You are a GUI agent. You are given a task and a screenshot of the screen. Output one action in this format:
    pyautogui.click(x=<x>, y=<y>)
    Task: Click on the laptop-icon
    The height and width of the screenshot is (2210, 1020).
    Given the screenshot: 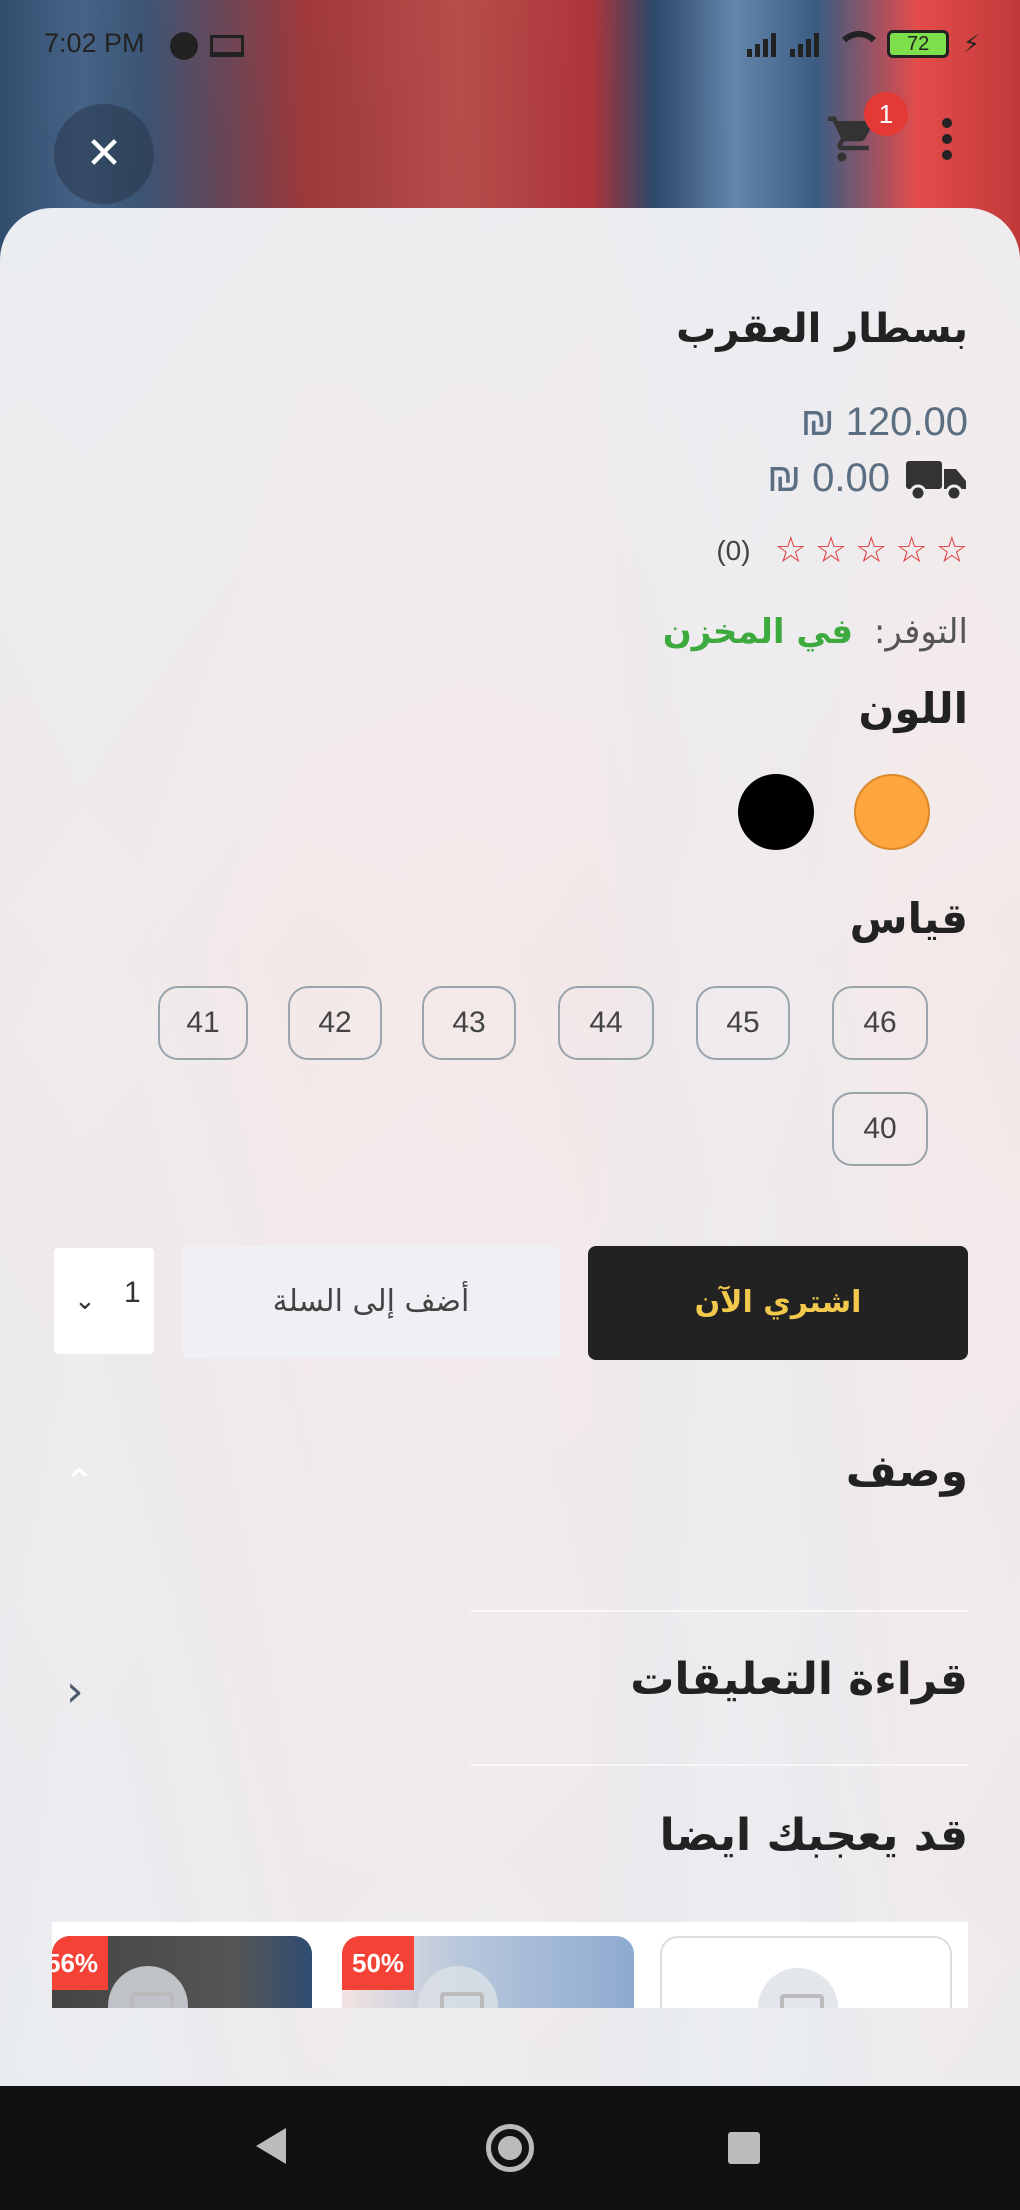 What is the action you would take?
    pyautogui.click(x=227, y=46)
    